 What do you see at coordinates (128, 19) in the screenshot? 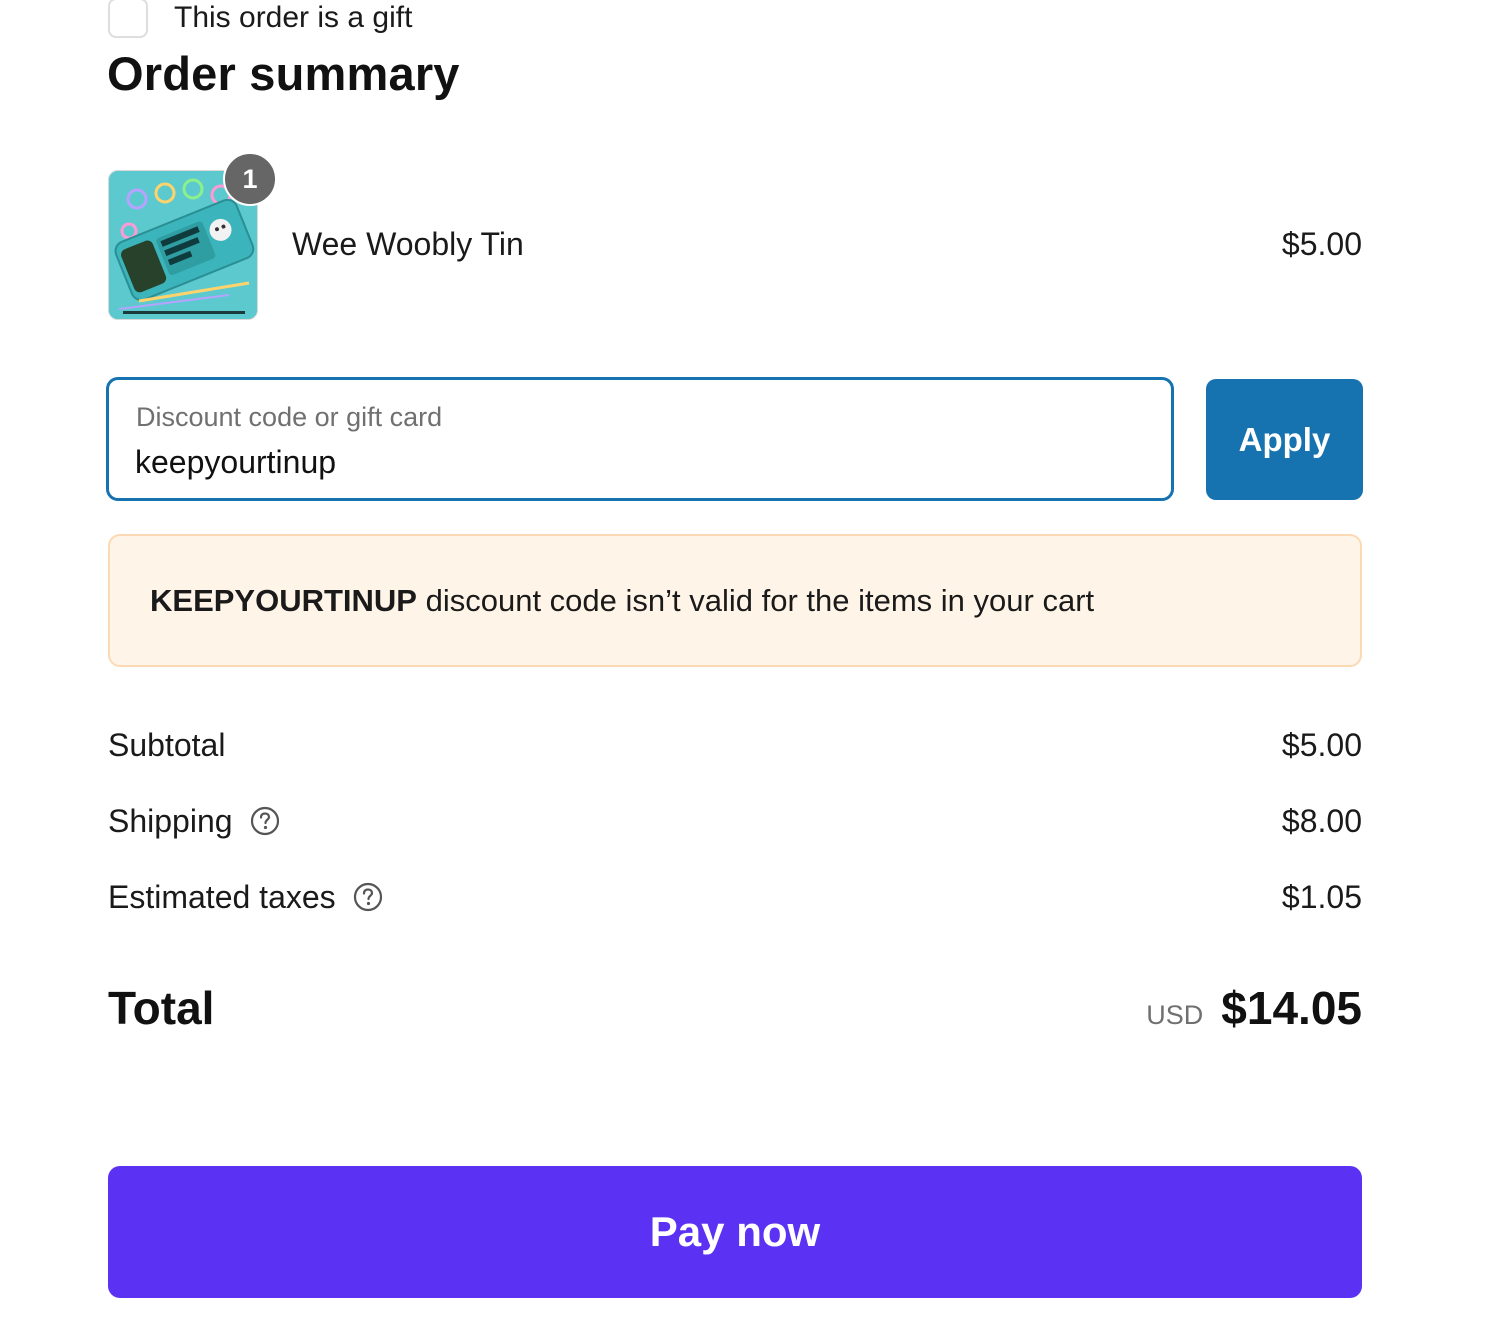
I see `gift-checkbox` at bounding box center [128, 19].